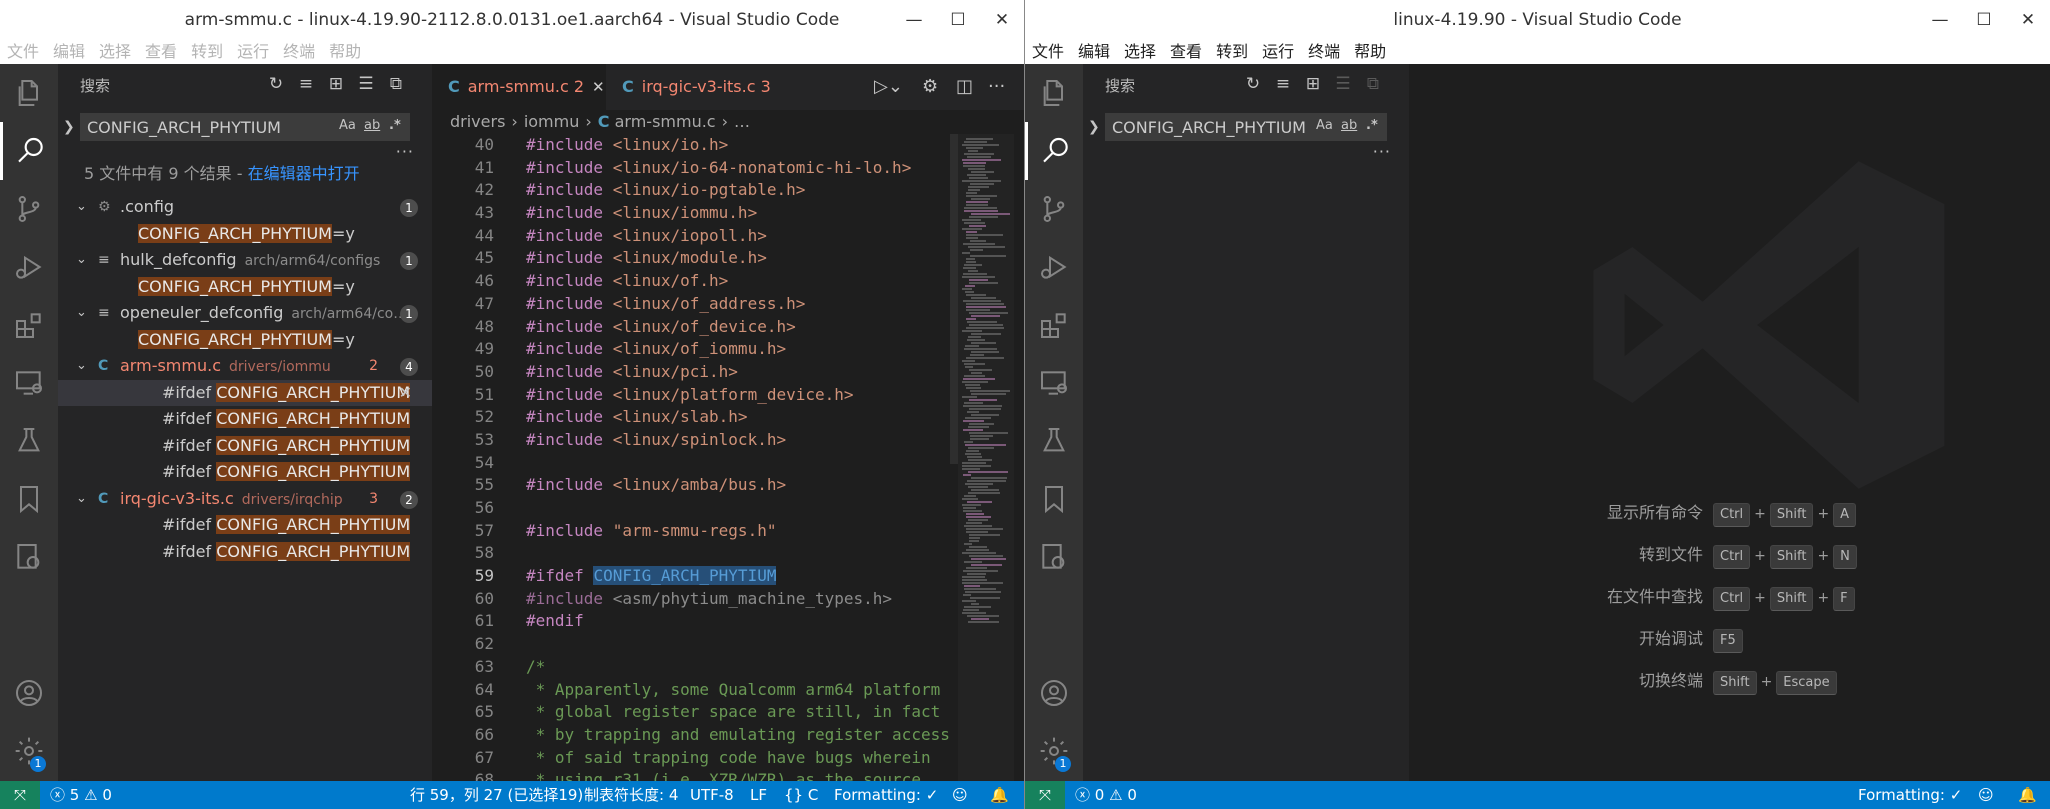 The width and height of the screenshot is (2050, 809). I want to click on source-control-icon, so click(29, 209).